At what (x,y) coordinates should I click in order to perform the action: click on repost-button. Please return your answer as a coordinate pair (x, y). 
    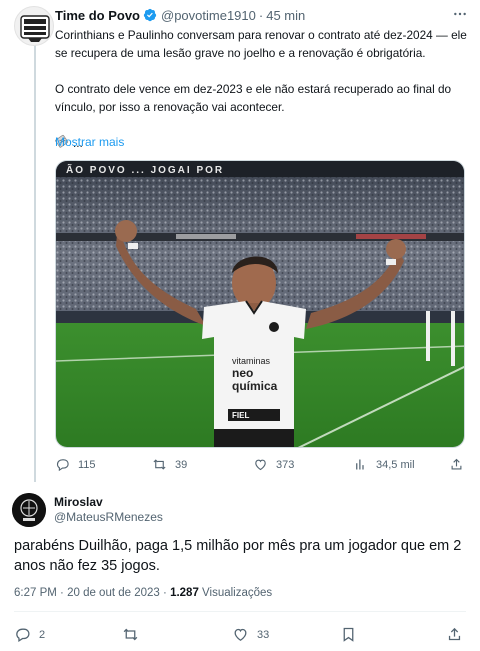
    Looking at the image, I should click on (134, 634).